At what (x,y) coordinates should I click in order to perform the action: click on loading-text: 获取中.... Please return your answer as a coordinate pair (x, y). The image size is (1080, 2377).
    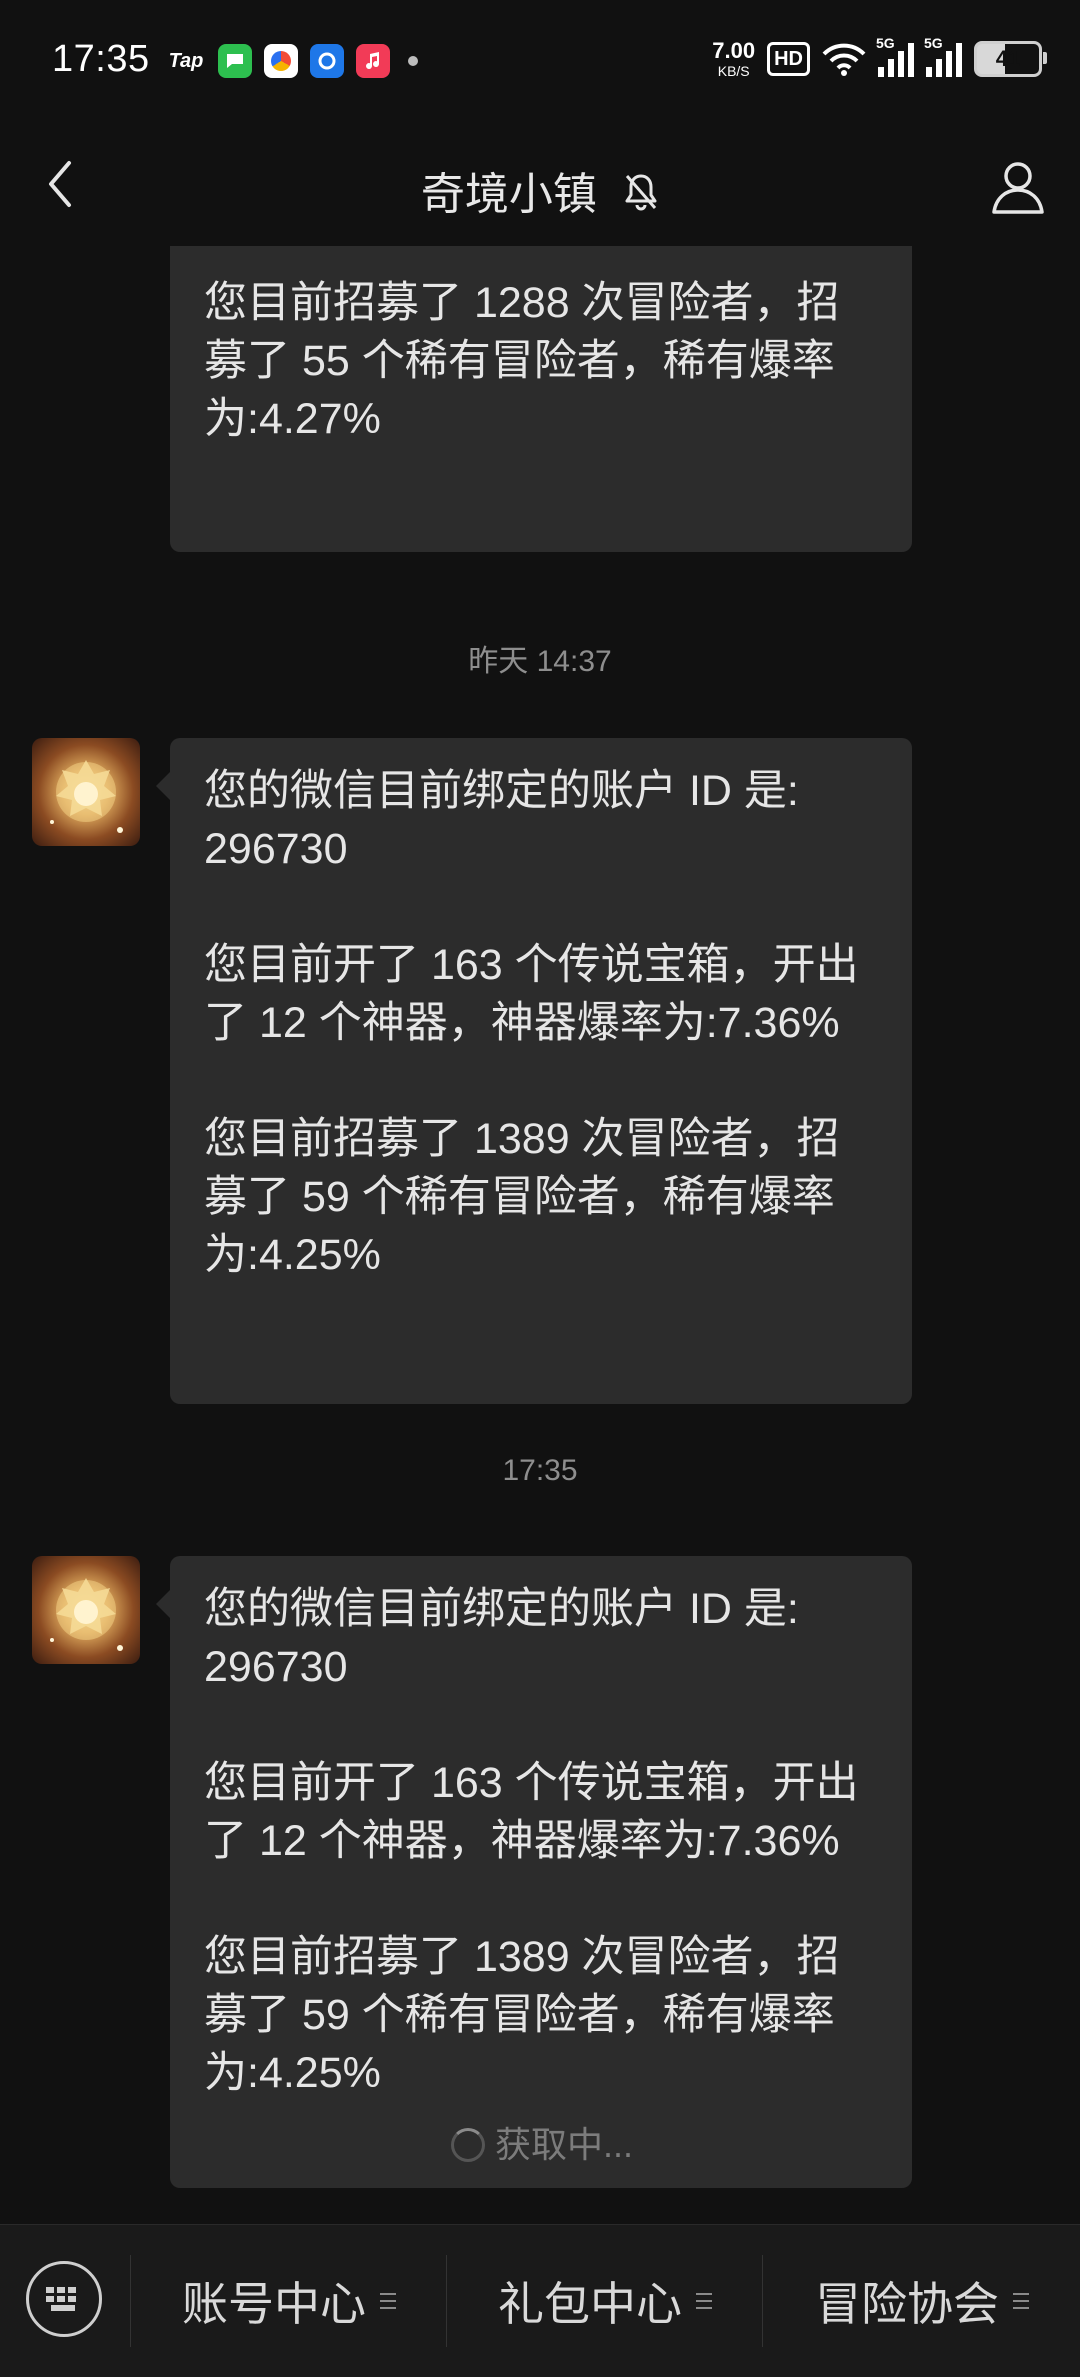
    Looking at the image, I should click on (563, 2144).